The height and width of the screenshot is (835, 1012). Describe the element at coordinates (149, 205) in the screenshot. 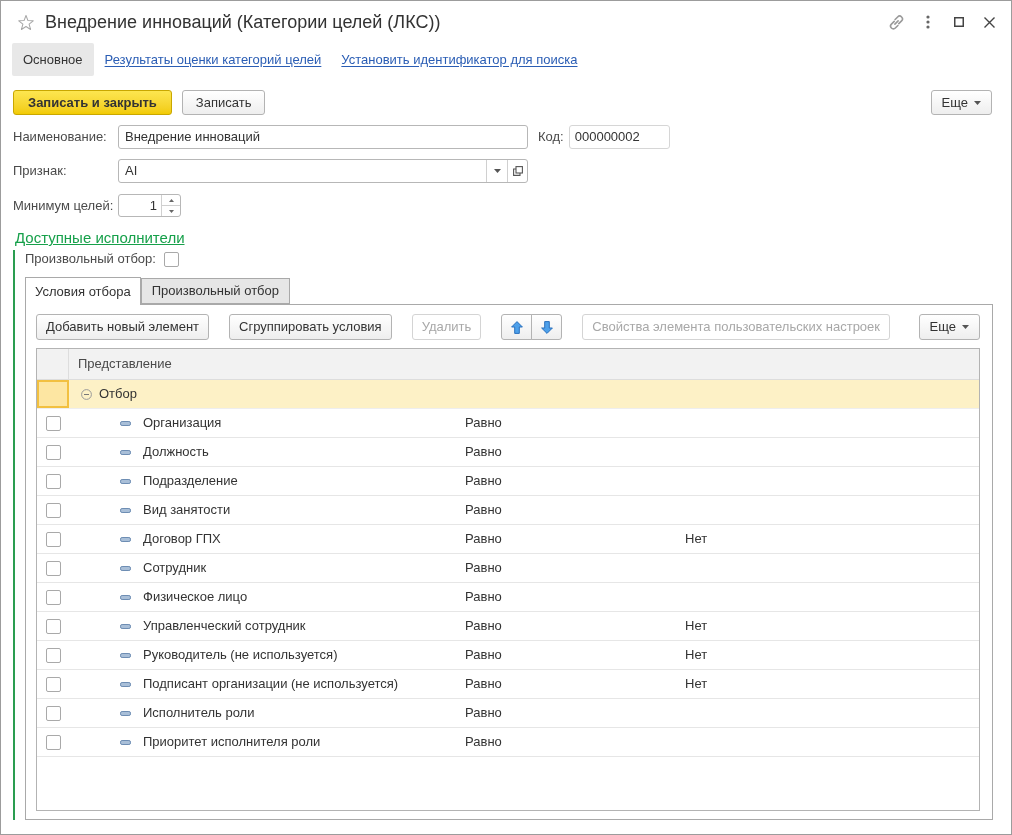

I see `number-spinner: 1` at that location.